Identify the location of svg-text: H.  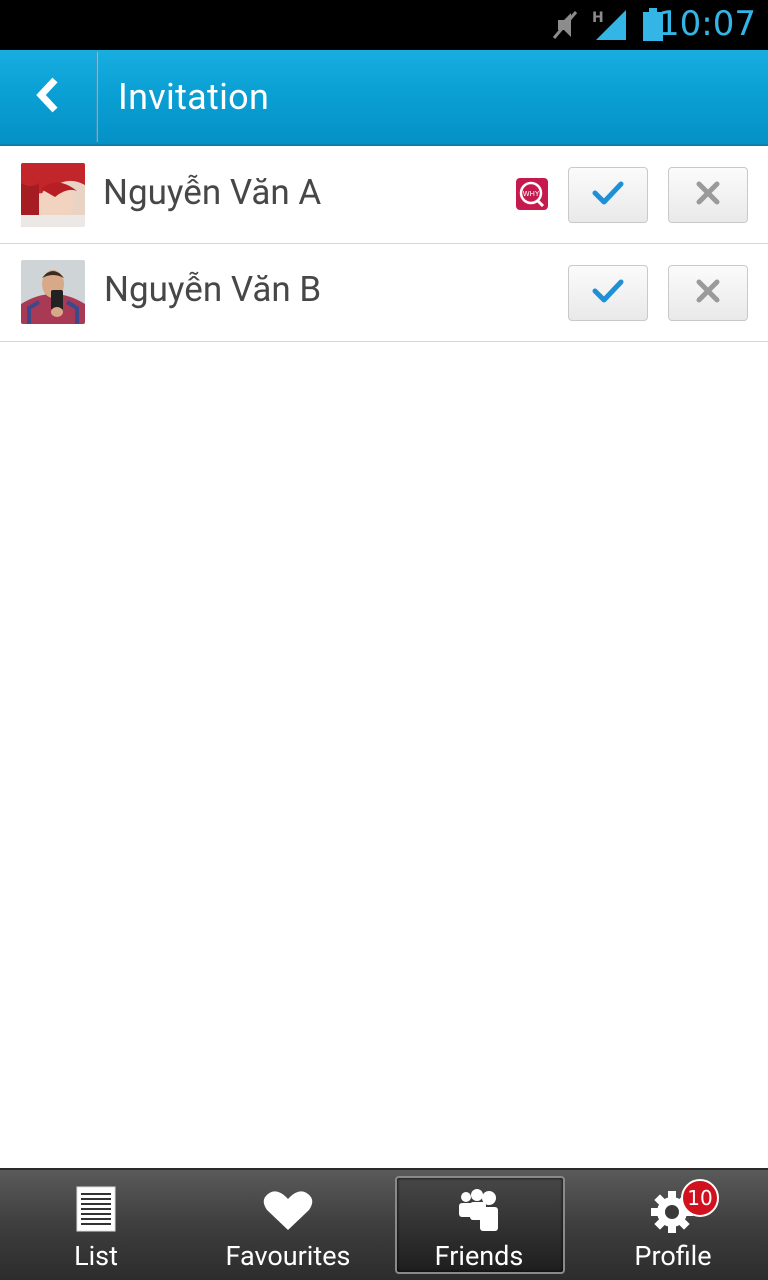
(598, 18).